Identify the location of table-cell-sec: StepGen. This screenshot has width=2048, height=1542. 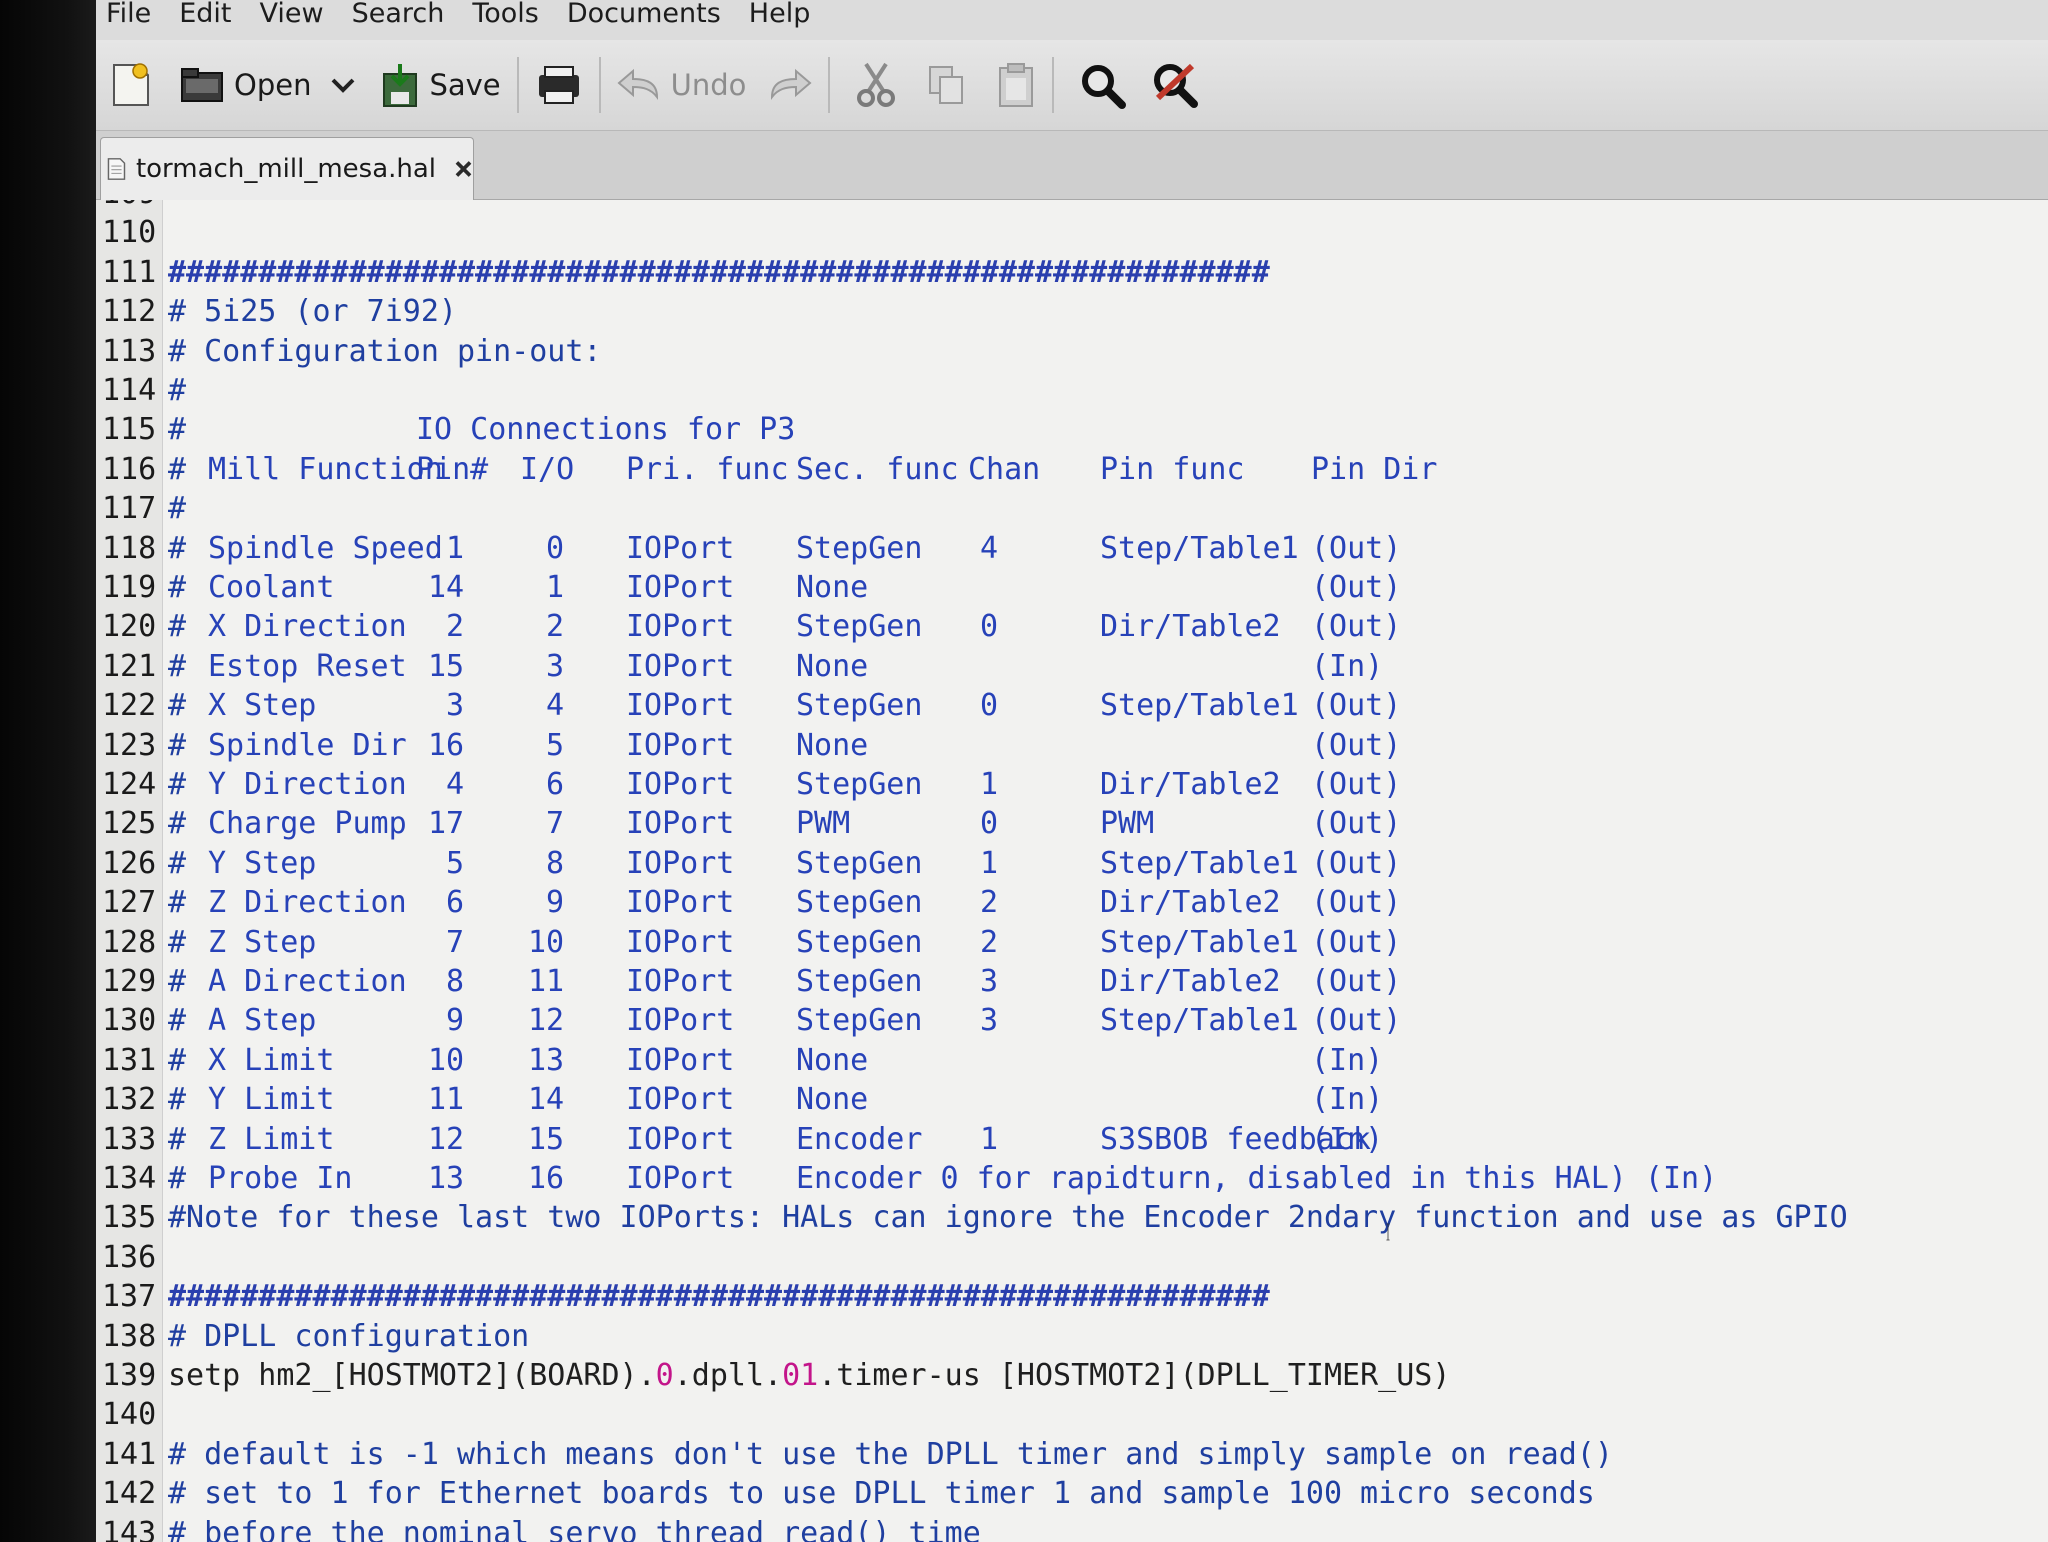
(859, 706).